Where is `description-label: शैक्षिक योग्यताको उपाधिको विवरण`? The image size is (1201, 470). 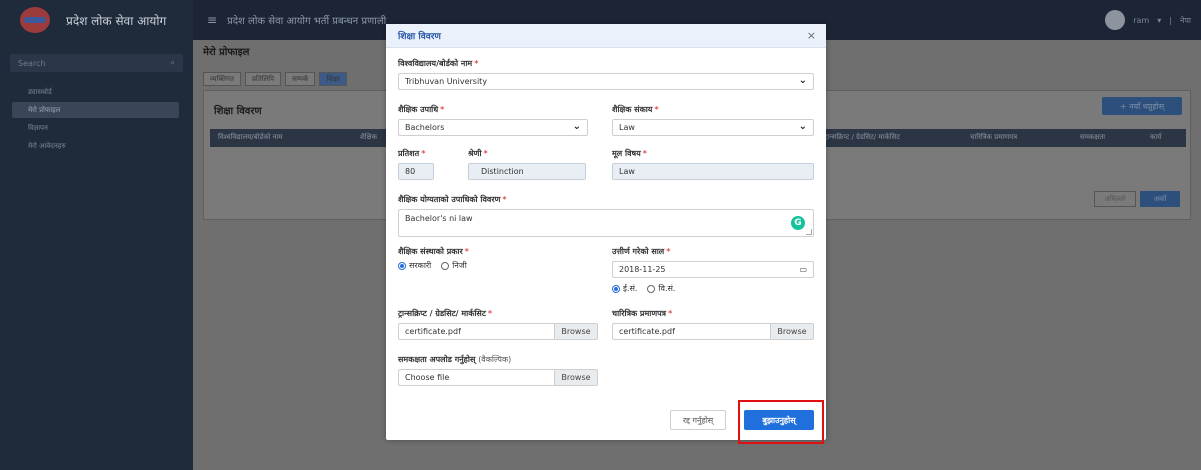
description-label: शैक्षिक योग्यताको उपाधिको विवरण is located at coordinates (449, 199).